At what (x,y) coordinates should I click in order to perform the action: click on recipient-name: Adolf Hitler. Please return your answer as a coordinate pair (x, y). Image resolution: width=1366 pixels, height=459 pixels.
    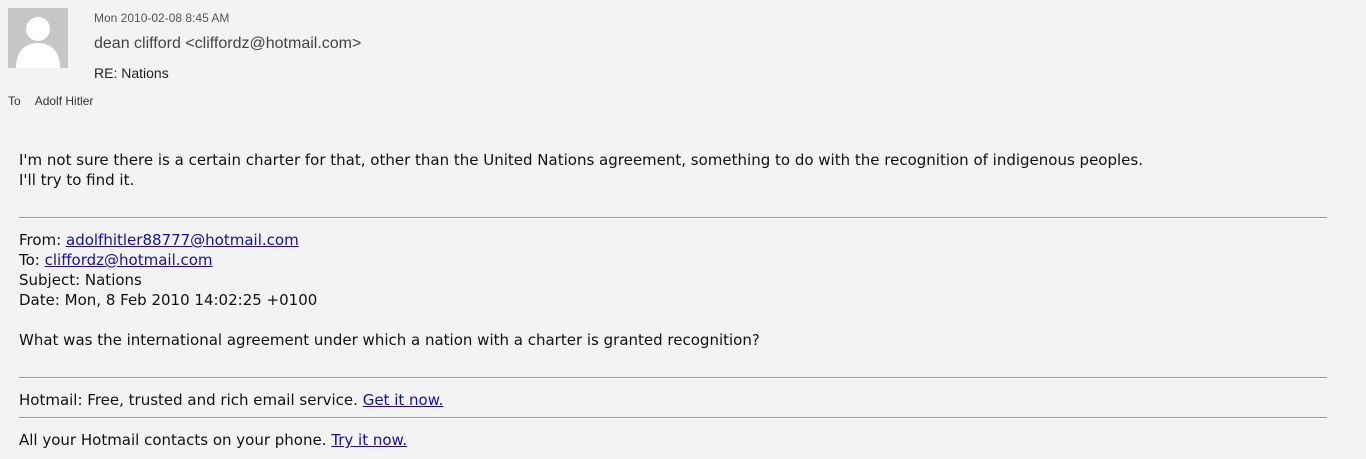
    Looking at the image, I should click on (64, 101).